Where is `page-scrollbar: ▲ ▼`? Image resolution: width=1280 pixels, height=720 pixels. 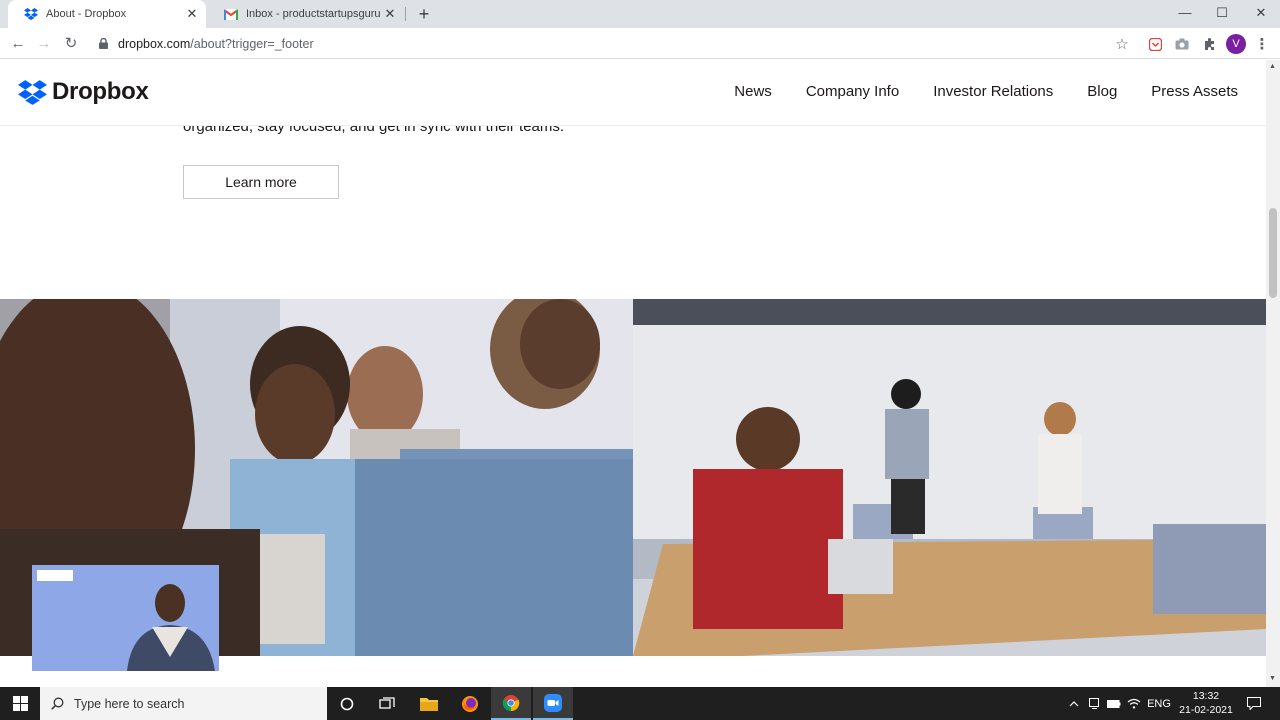
page-scrollbar: ▲ ▼ is located at coordinates (1273, 373).